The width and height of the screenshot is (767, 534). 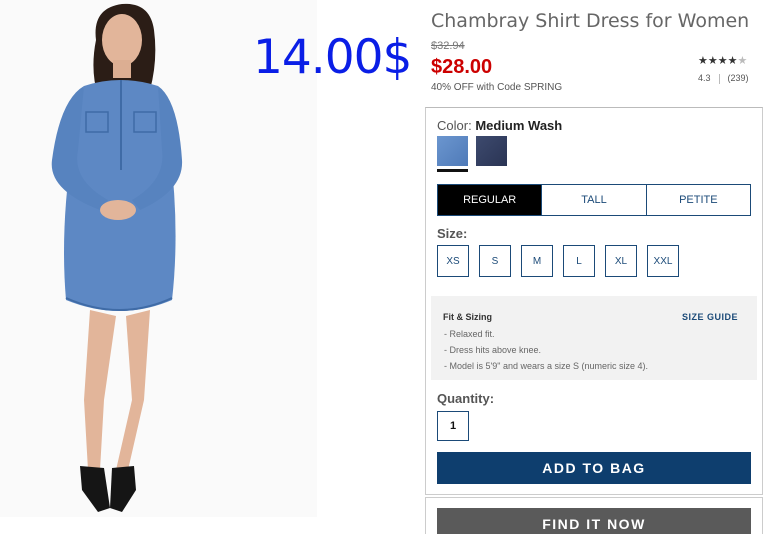 I want to click on tab-tall: TALL, so click(x=593, y=200).